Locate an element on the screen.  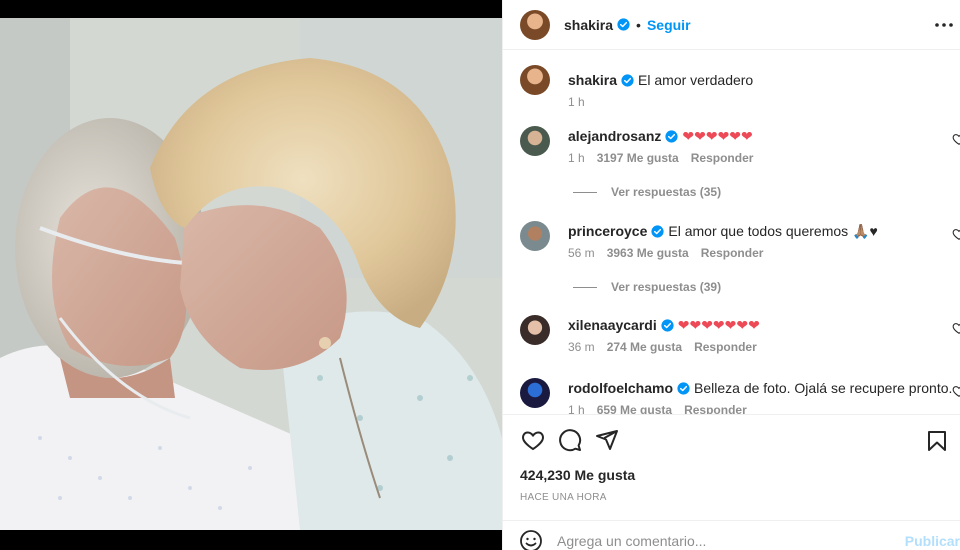
comment-username: xilenaaycardi is located at coordinates (612, 325).